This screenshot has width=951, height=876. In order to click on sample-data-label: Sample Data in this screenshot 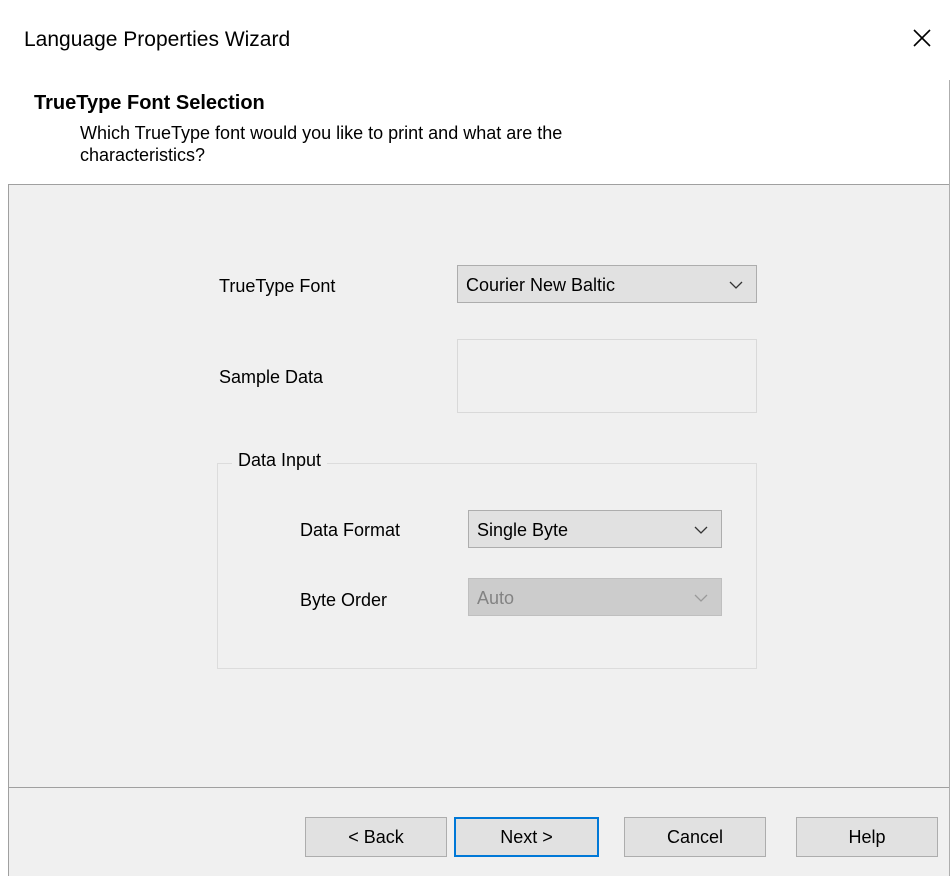, I will do `click(271, 377)`.